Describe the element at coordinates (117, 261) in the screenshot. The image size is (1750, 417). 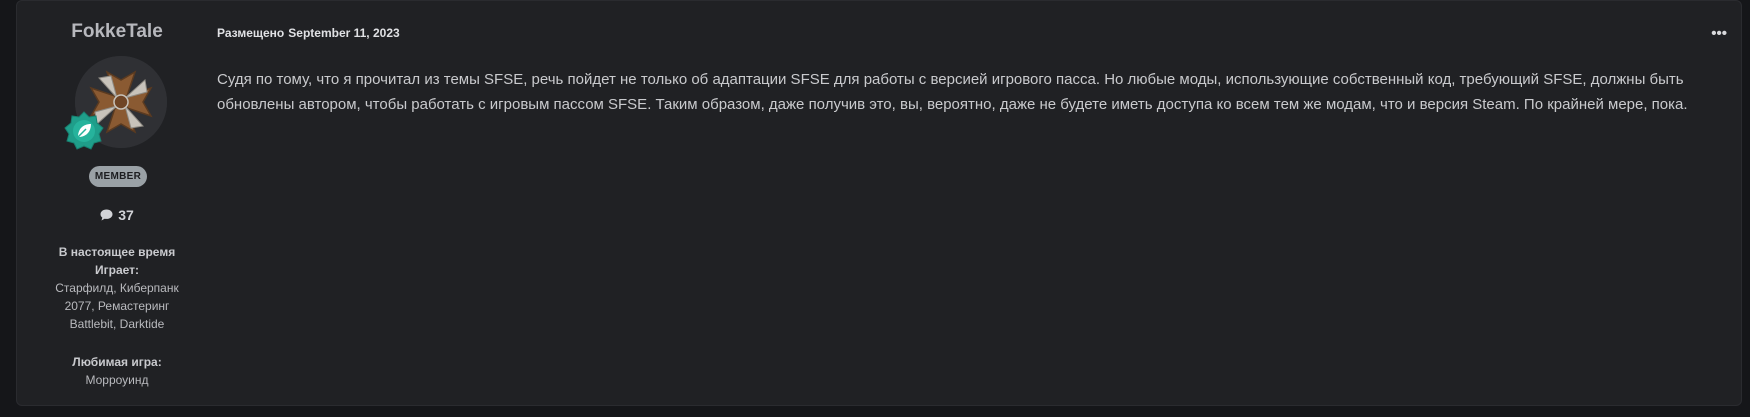
I see `field-label: В настоящее время Играет:` at that location.